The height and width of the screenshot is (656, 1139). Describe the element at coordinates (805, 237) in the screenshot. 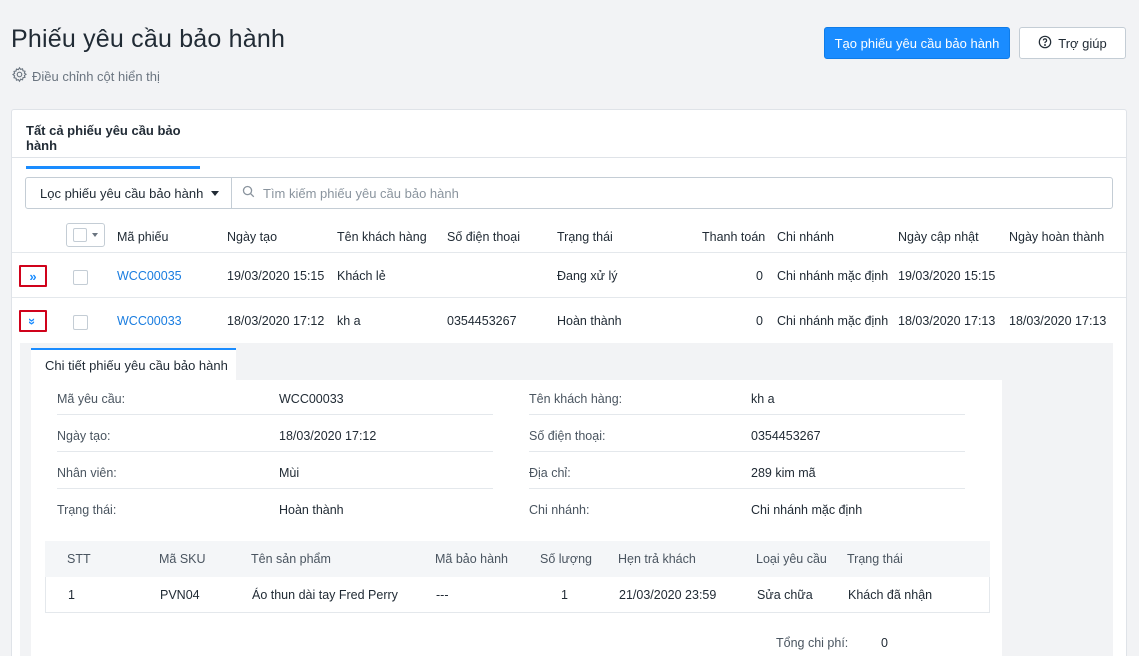

I see `col-branch: Chi nhánh` at that location.